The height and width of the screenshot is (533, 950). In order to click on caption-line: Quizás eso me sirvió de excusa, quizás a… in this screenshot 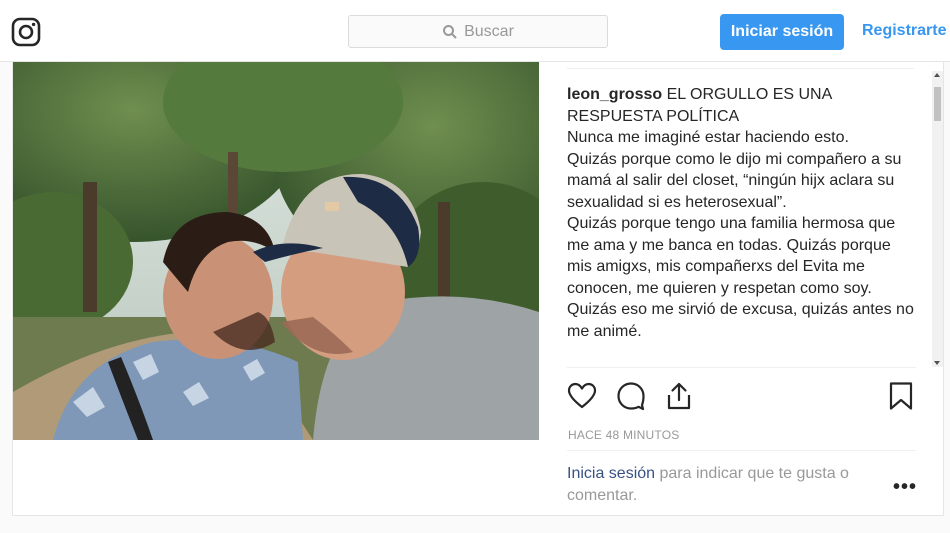, I will do `click(740, 320)`.